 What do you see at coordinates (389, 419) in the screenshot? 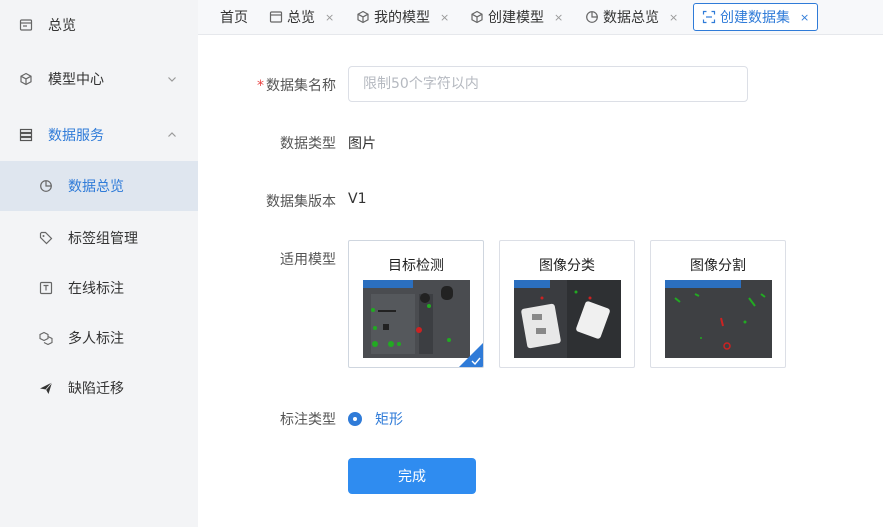
I see `radio-rectangle-label: 矩形` at bounding box center [389, 419].